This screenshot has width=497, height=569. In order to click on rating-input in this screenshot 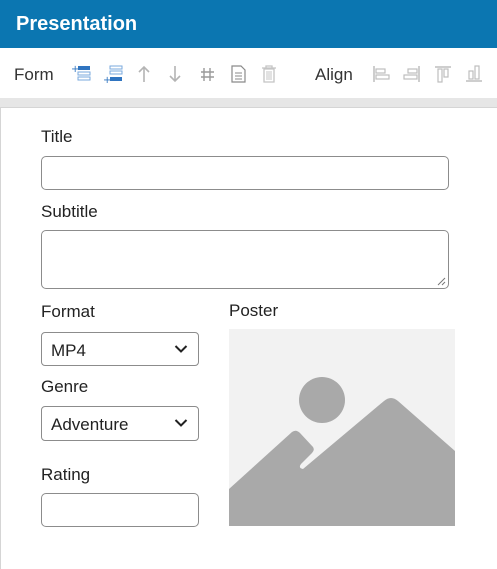, I will do `click(120, 510)`.